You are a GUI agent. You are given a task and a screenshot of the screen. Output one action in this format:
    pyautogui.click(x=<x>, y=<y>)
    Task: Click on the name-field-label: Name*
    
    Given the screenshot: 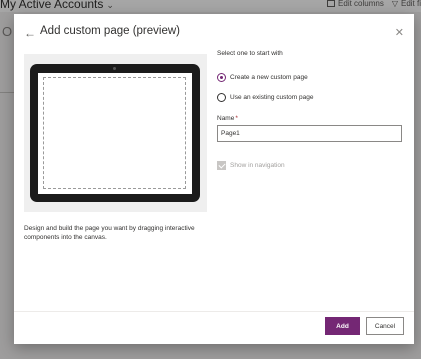 What is the action you would take?
    pyautogui.click(x=227, y=118)
    